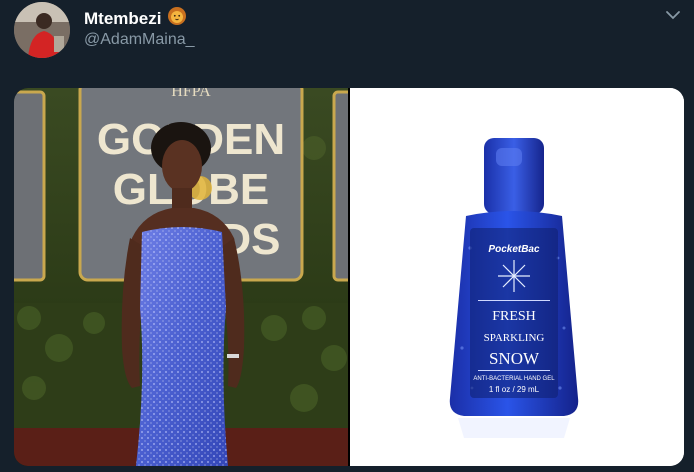 The image size is (694, 472). Describe the element at coordinates (514, 358) in the screenshot. I see `label-line-3: SNOW` at that location.